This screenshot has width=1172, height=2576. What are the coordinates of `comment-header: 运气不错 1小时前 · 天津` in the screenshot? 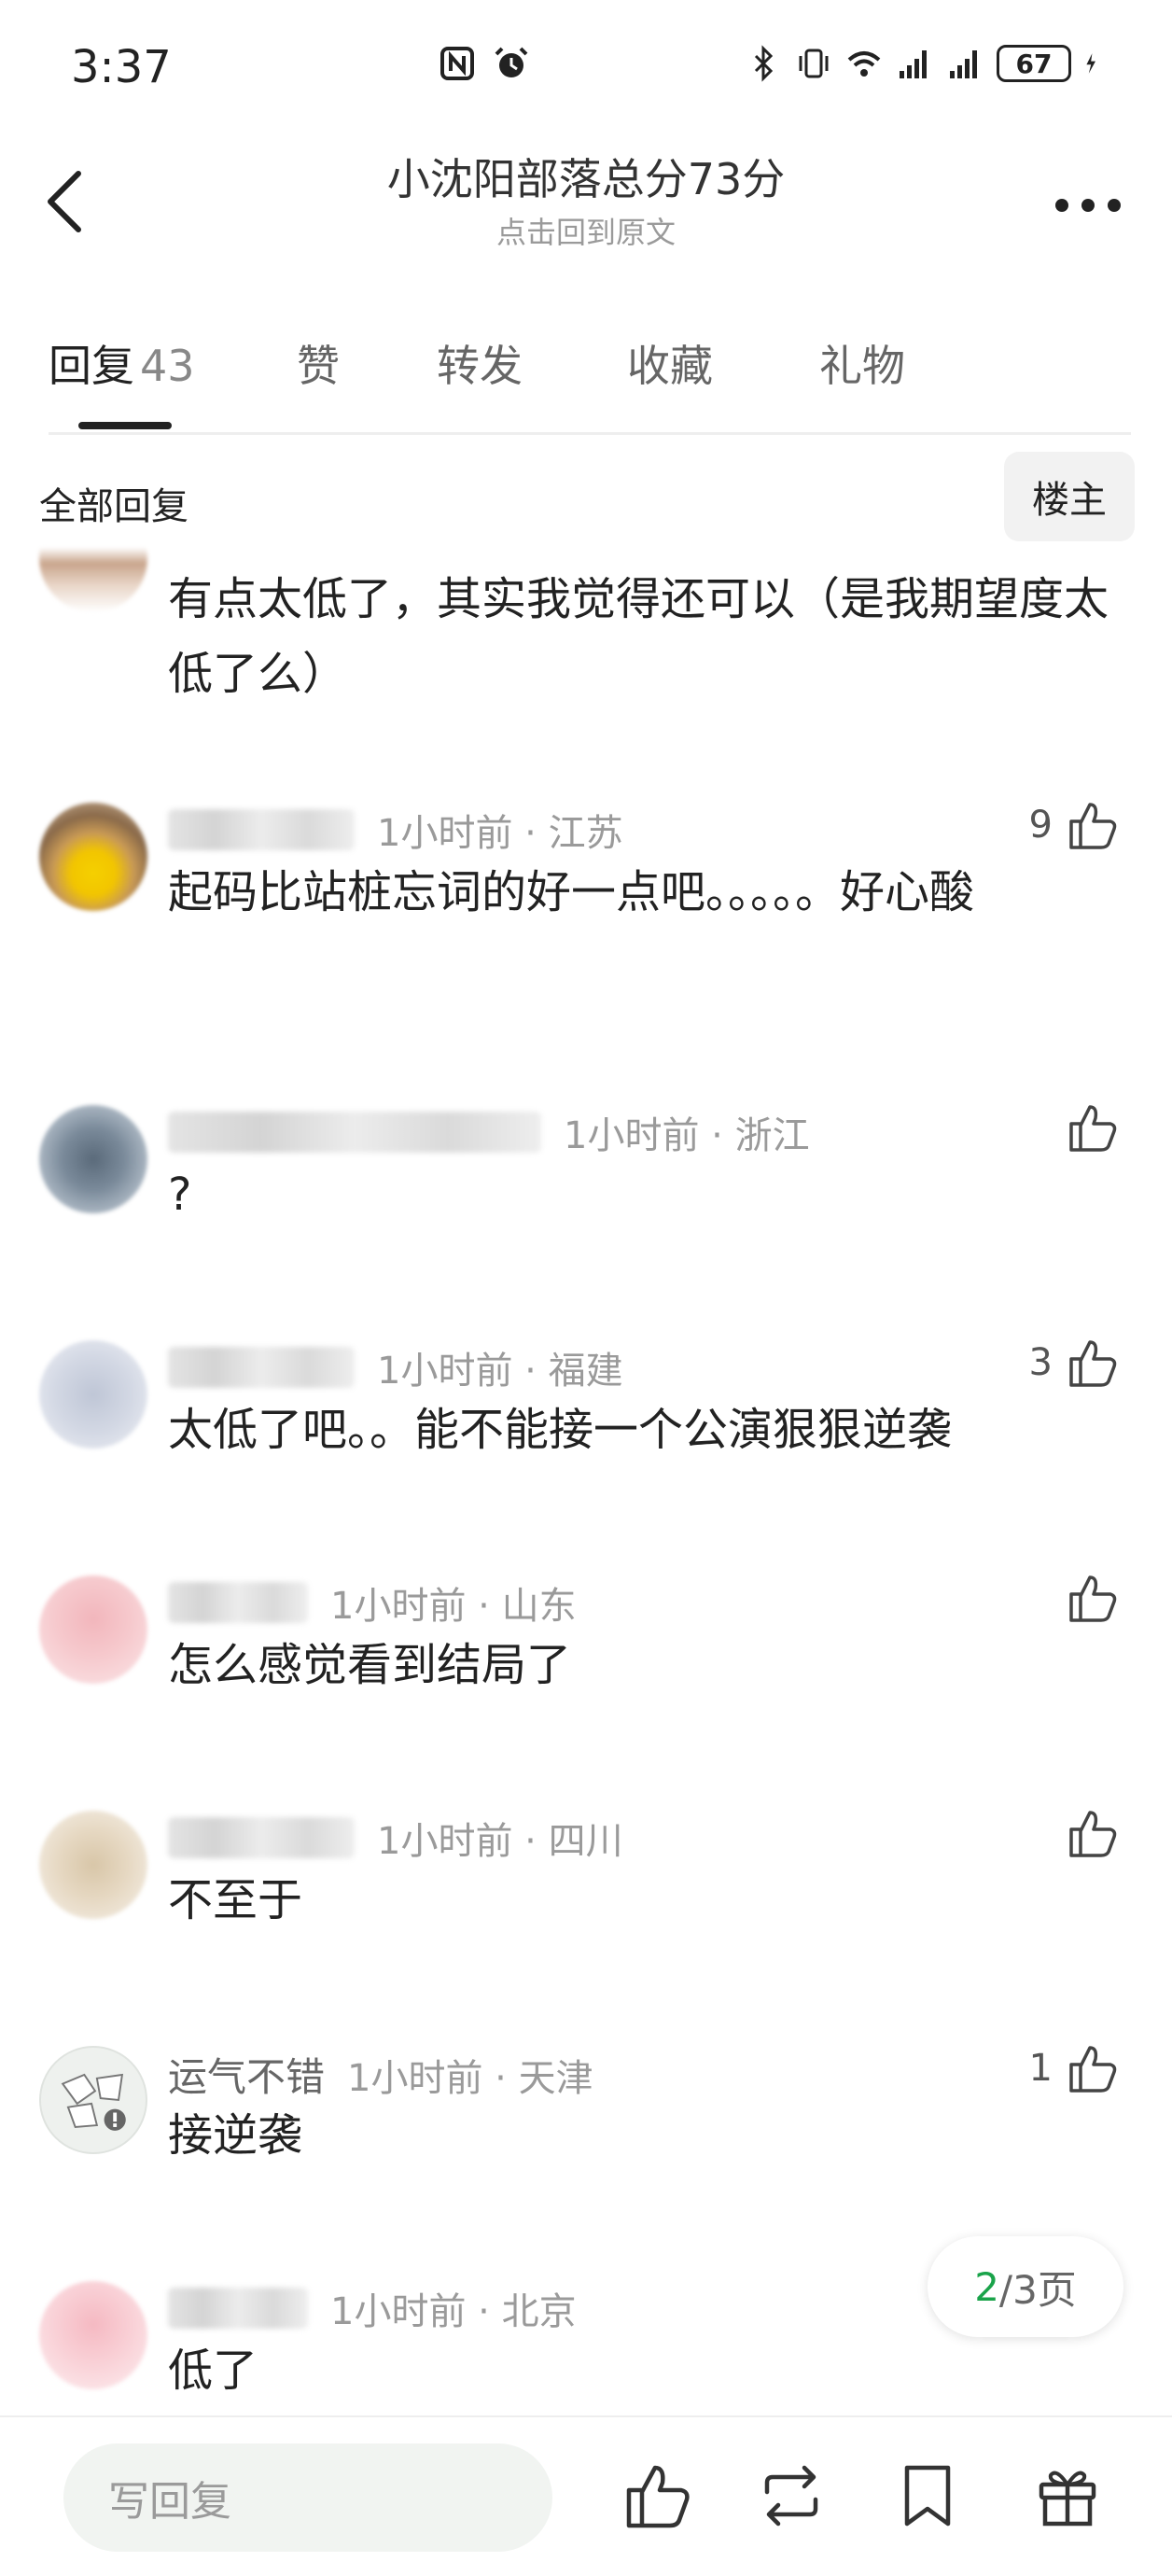 It's located at (380, 2074).